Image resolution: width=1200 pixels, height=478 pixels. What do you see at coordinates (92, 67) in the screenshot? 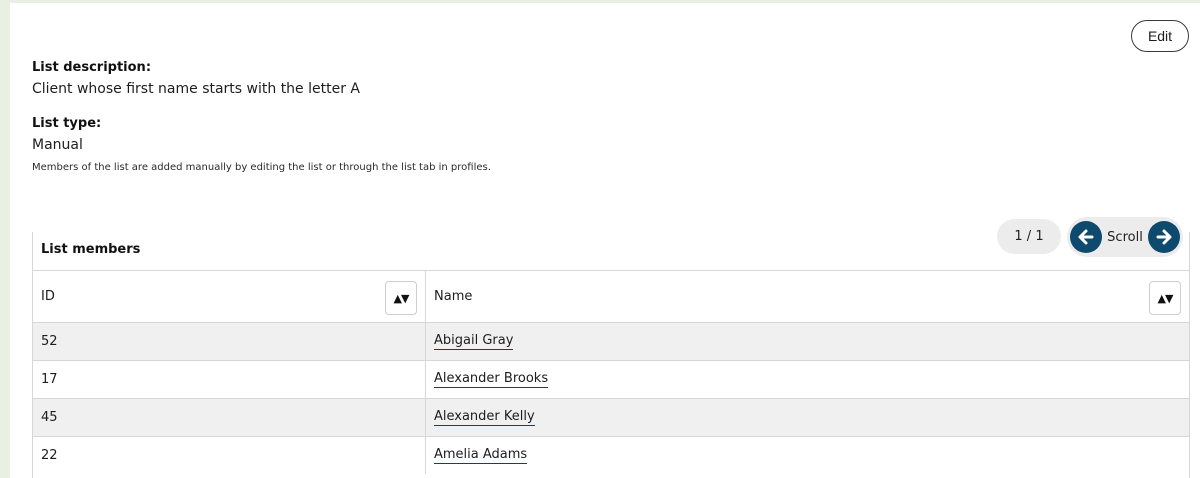
I see `list-description-label: List description:` at bounding box center [92, 67].